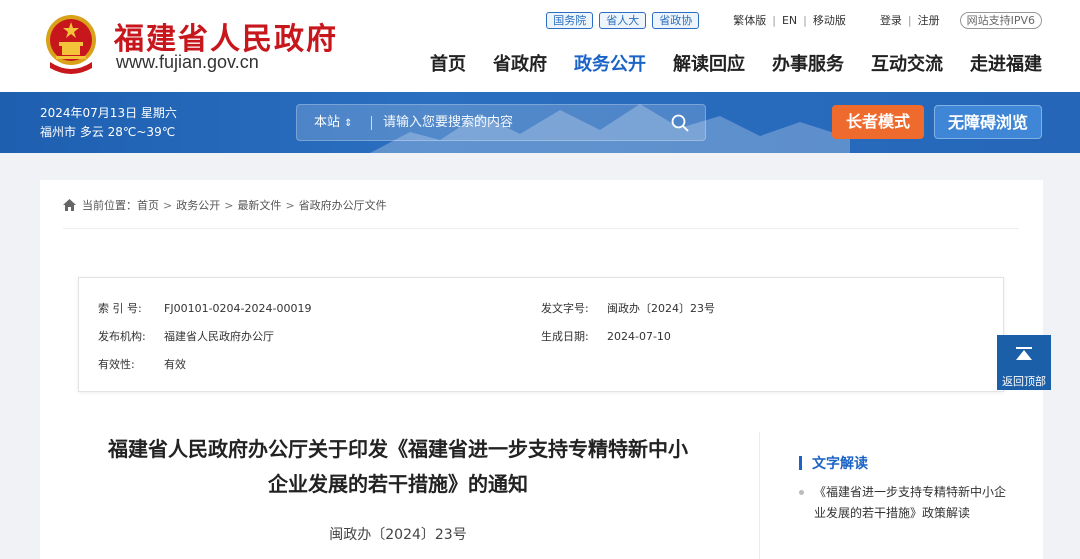 The image size is (1080, 559). I want to click on nav-interpretation: 解读回应, so click(709, 63).